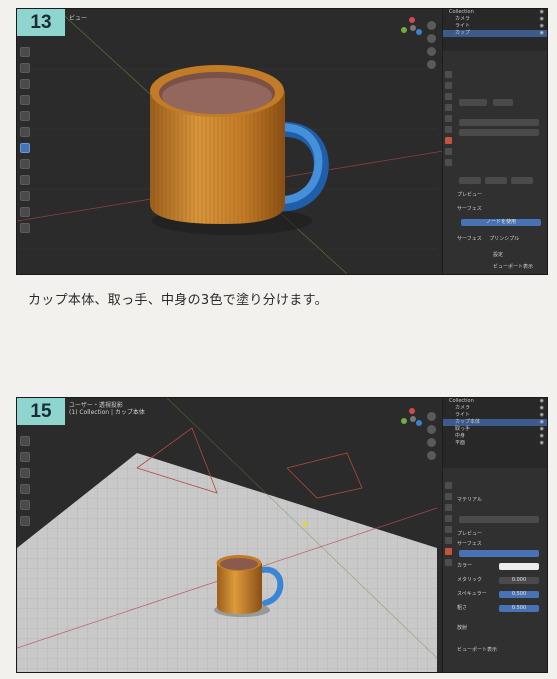 The height and width of the screenshot is (679, 557). I want to click on origin-point, so click(305, 524).